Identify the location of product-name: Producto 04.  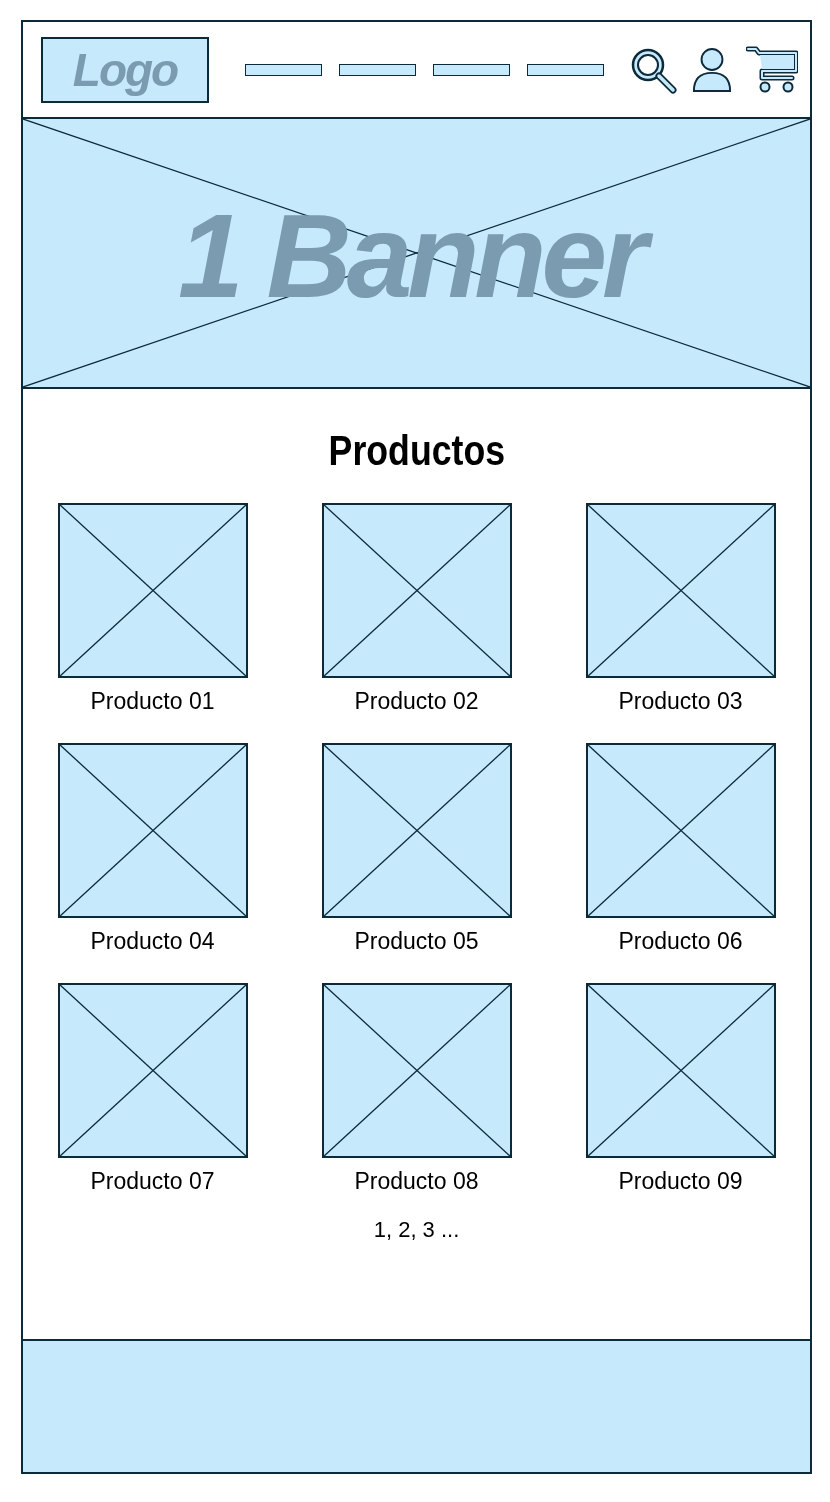
(152, 941).